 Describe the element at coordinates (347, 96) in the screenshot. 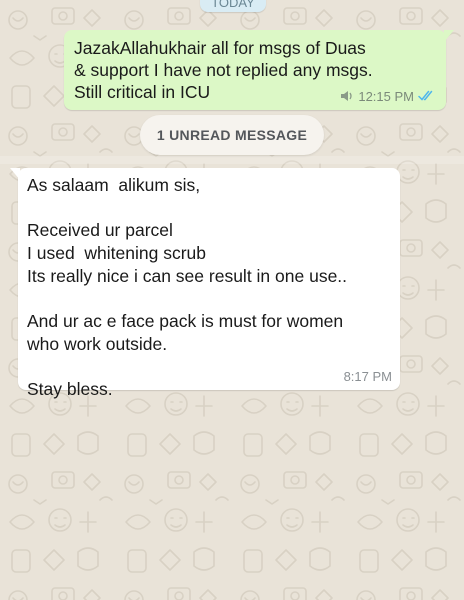

I see `speaker-icon` at that location.